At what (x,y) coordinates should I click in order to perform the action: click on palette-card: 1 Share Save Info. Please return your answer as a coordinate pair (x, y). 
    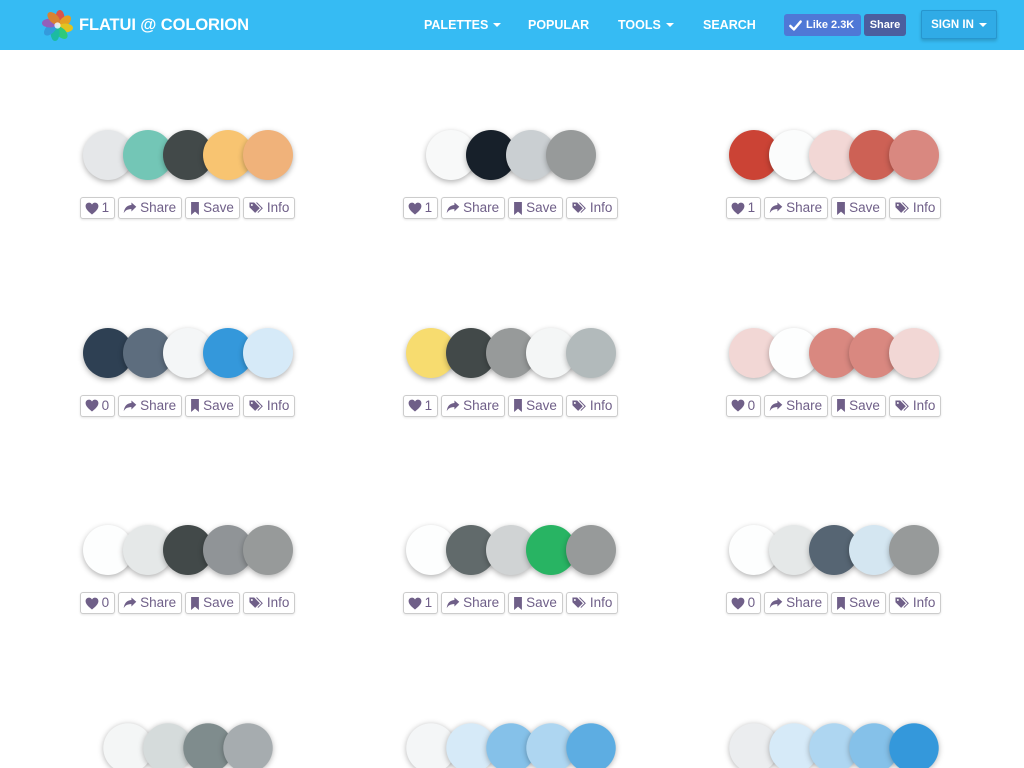
    Looking at the image, I should click on (510, 372).